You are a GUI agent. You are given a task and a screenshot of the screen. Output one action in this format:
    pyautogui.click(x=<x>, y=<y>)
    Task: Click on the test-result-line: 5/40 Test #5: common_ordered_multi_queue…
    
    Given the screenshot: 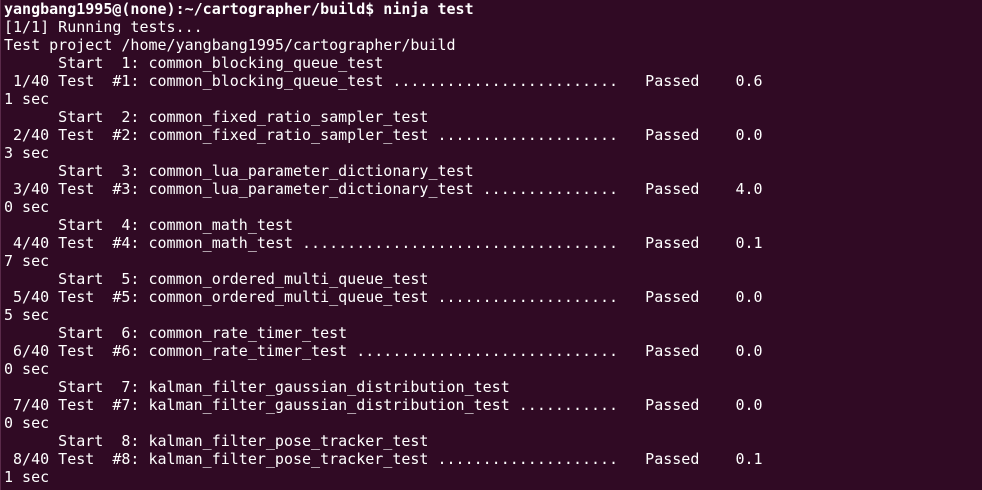 What is the action you would take?
    pyautogui.click(x=383, y=297)
    